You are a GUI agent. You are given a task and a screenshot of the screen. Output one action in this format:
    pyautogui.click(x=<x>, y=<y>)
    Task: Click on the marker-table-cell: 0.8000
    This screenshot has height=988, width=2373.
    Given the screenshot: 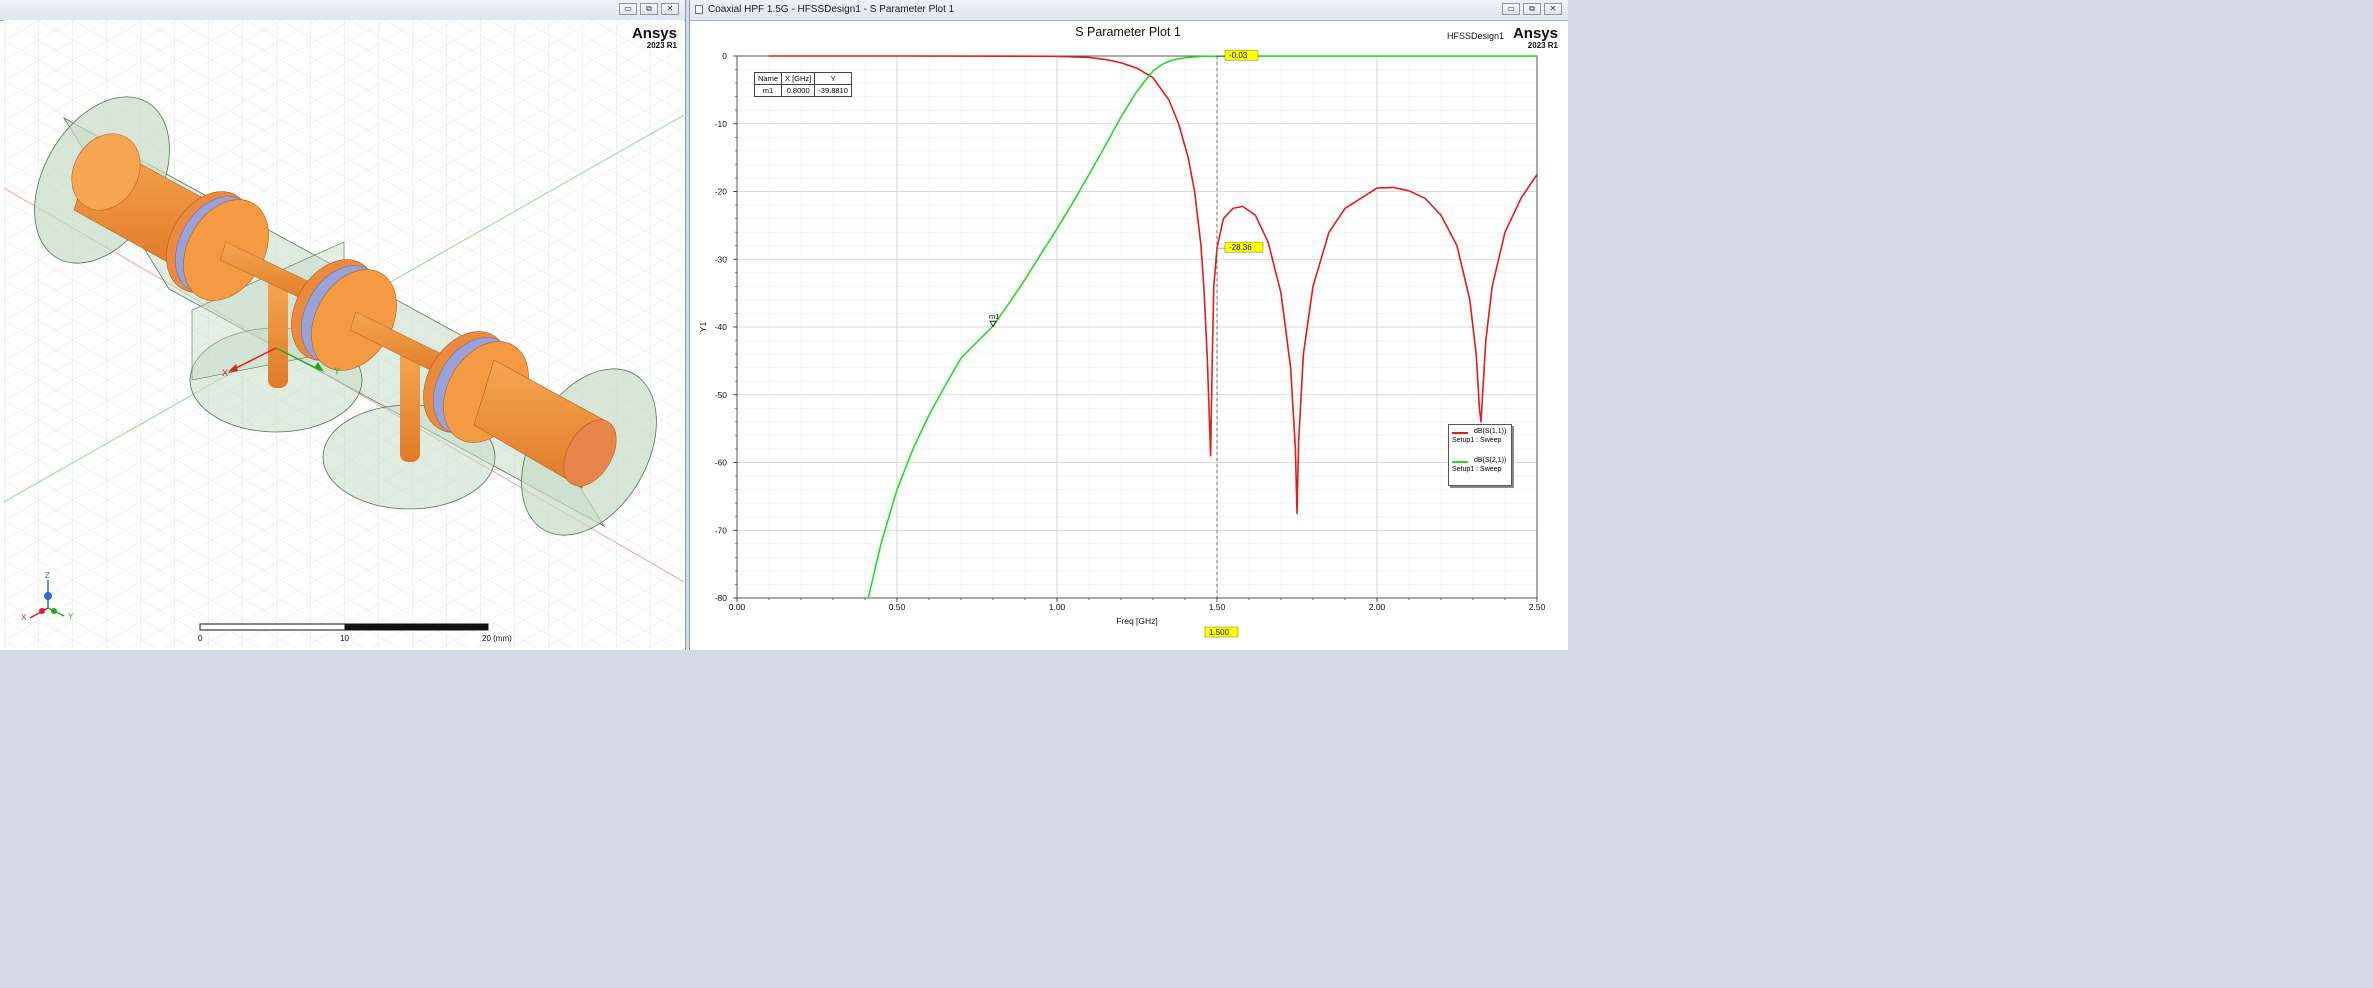 What is the action you would take?
    pyautogui.click(x=798, y=90)
    